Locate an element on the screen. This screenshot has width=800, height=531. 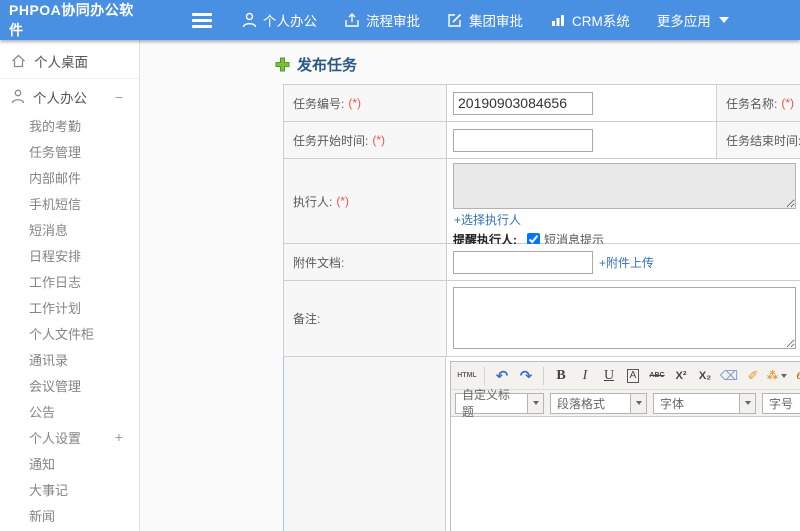
nav-label: 流程审批 is located at coordinates (393, 21).